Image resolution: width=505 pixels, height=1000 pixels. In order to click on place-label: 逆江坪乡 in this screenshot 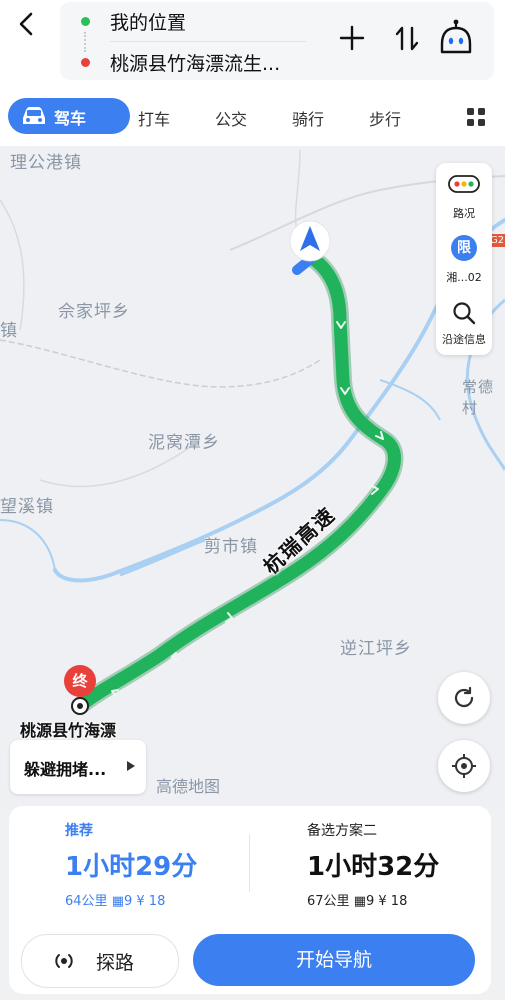, I will do `click(376, 649)`.